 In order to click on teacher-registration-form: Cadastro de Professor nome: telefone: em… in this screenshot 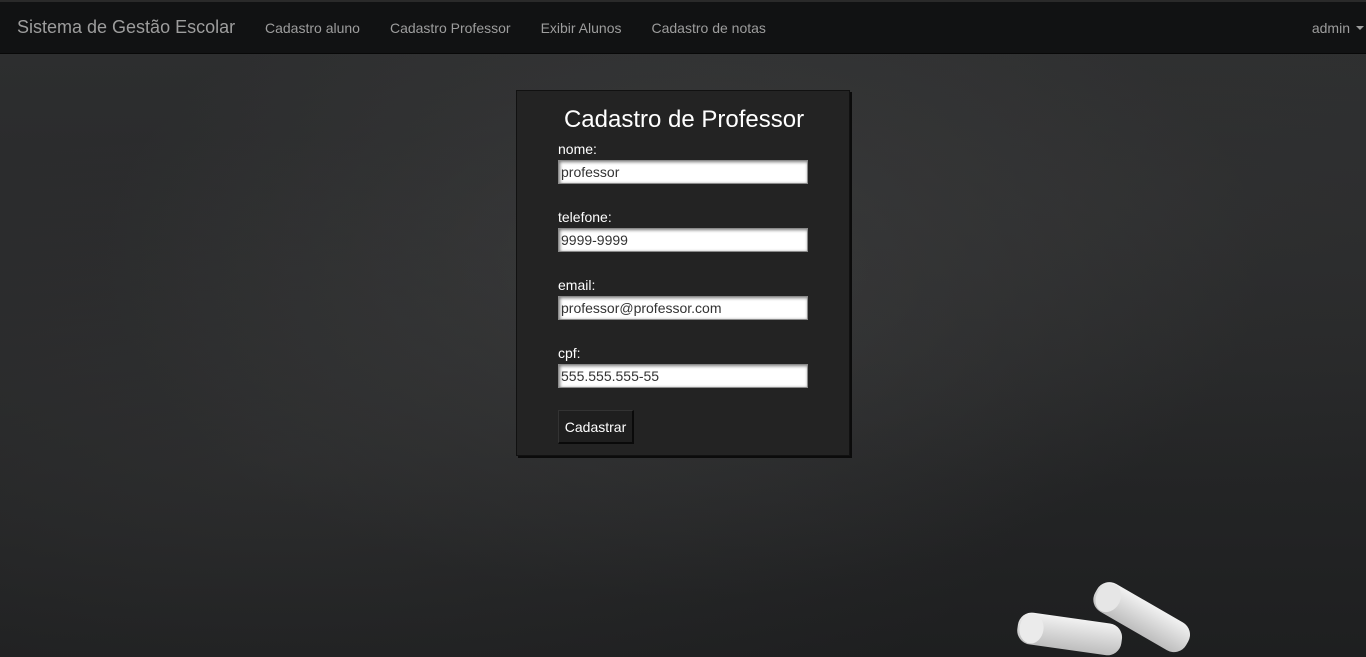, I will do `click(683, 273)`.